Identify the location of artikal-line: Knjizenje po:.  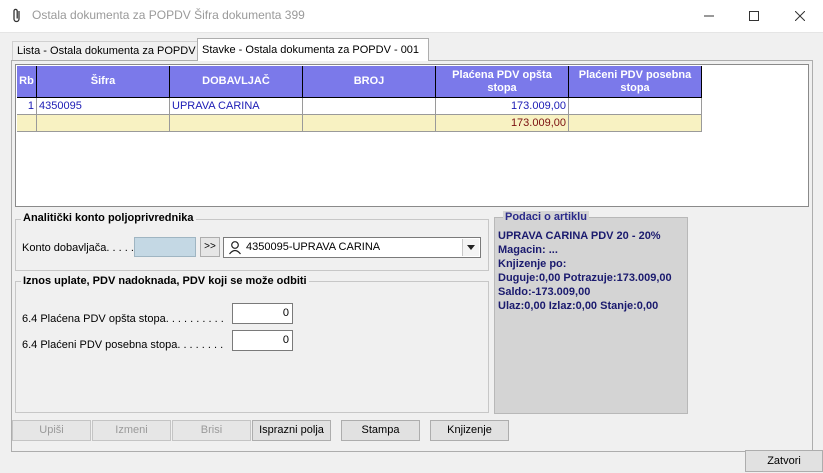
(532, 264).